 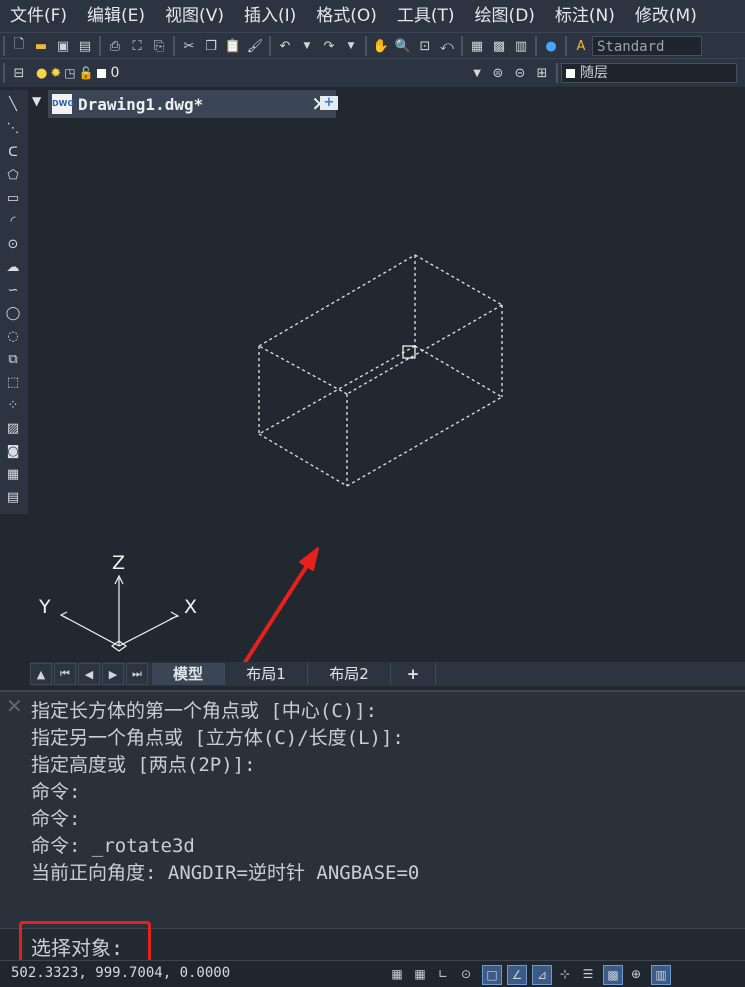 I want to click on open-file-icon: ▬, so click(x=41, y=46).